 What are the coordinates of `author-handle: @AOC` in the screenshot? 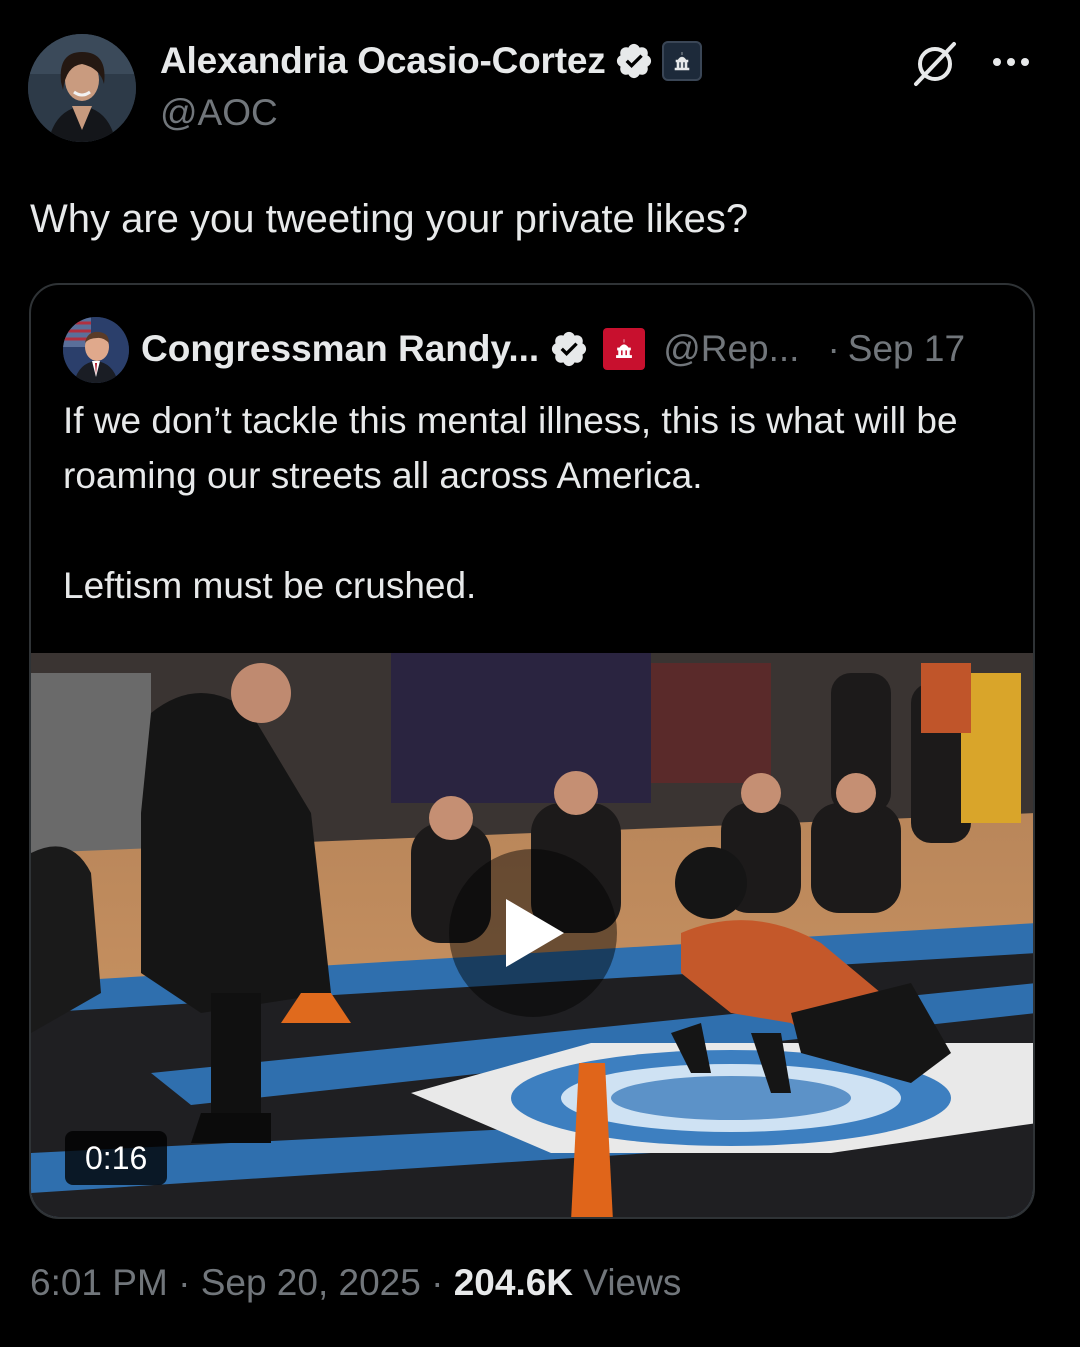 It's located at (219, 113).